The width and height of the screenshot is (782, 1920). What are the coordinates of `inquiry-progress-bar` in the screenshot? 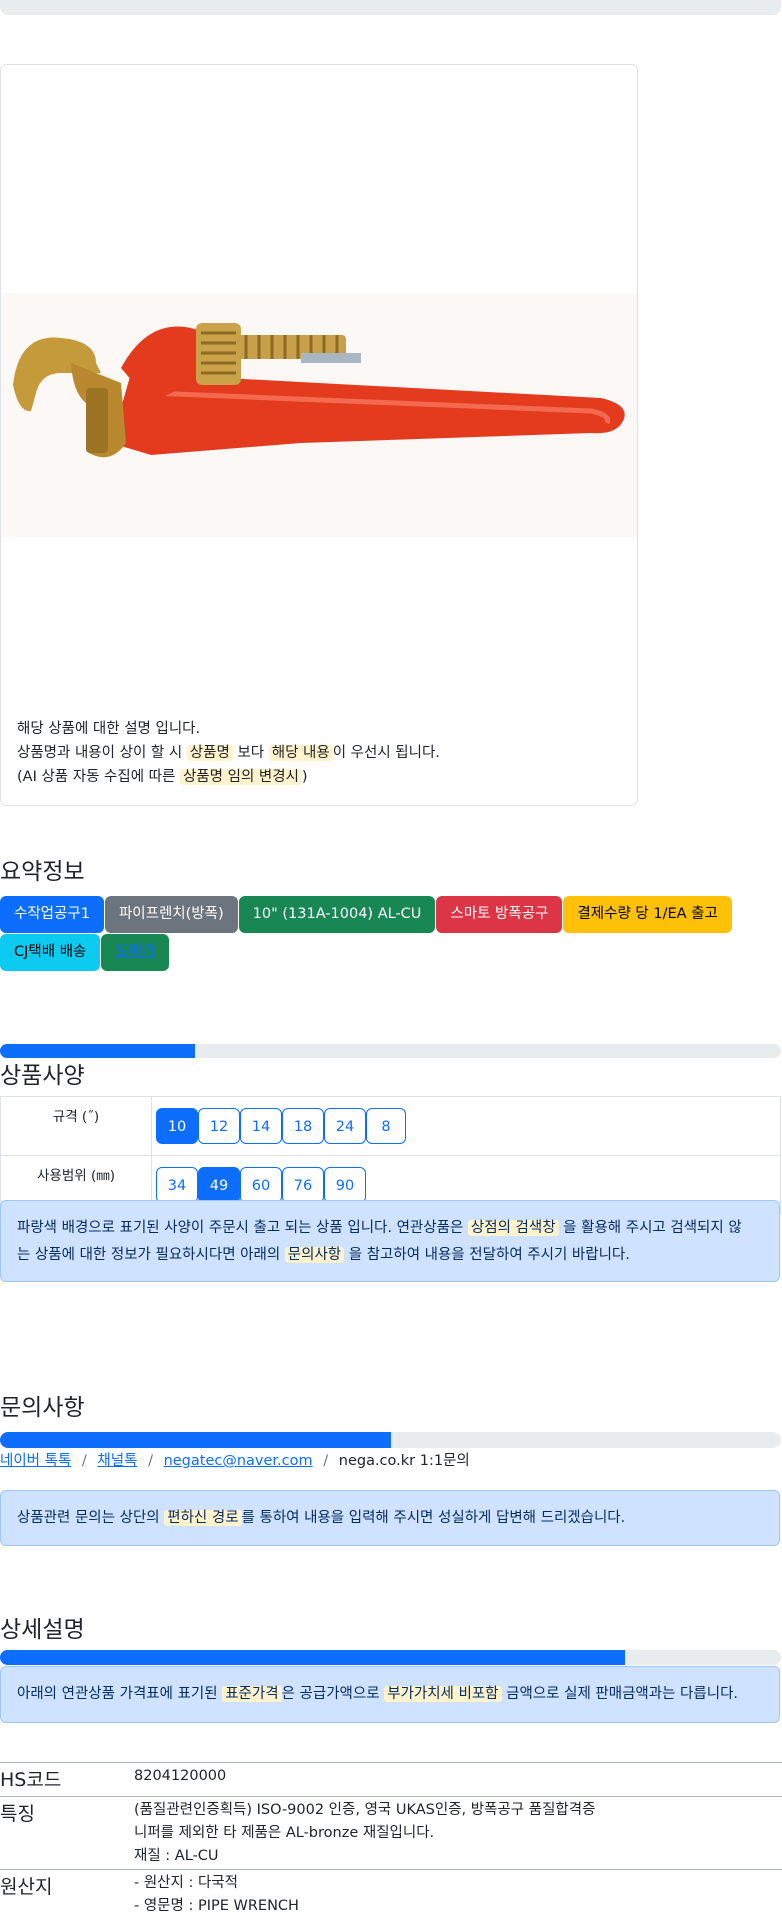 It's located at (390, 1440).